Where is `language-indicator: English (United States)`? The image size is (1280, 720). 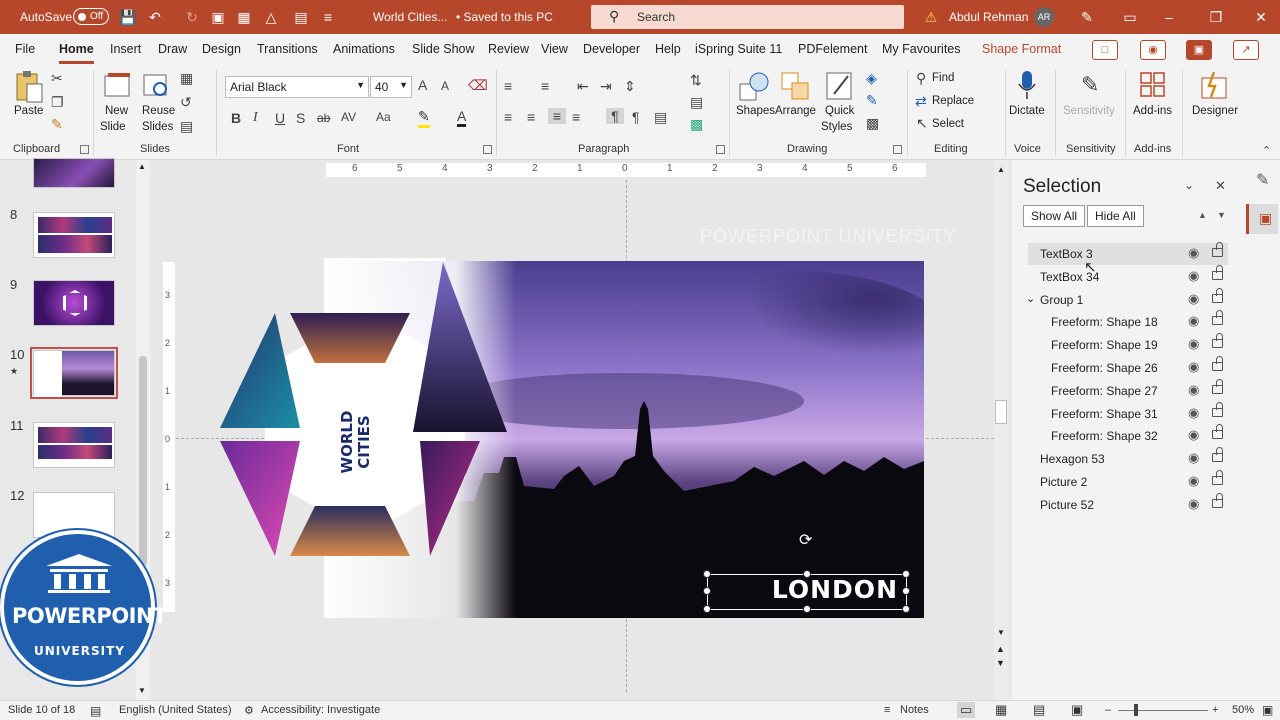 language-indicator: English (United States) is located at coordinates (175, 710).